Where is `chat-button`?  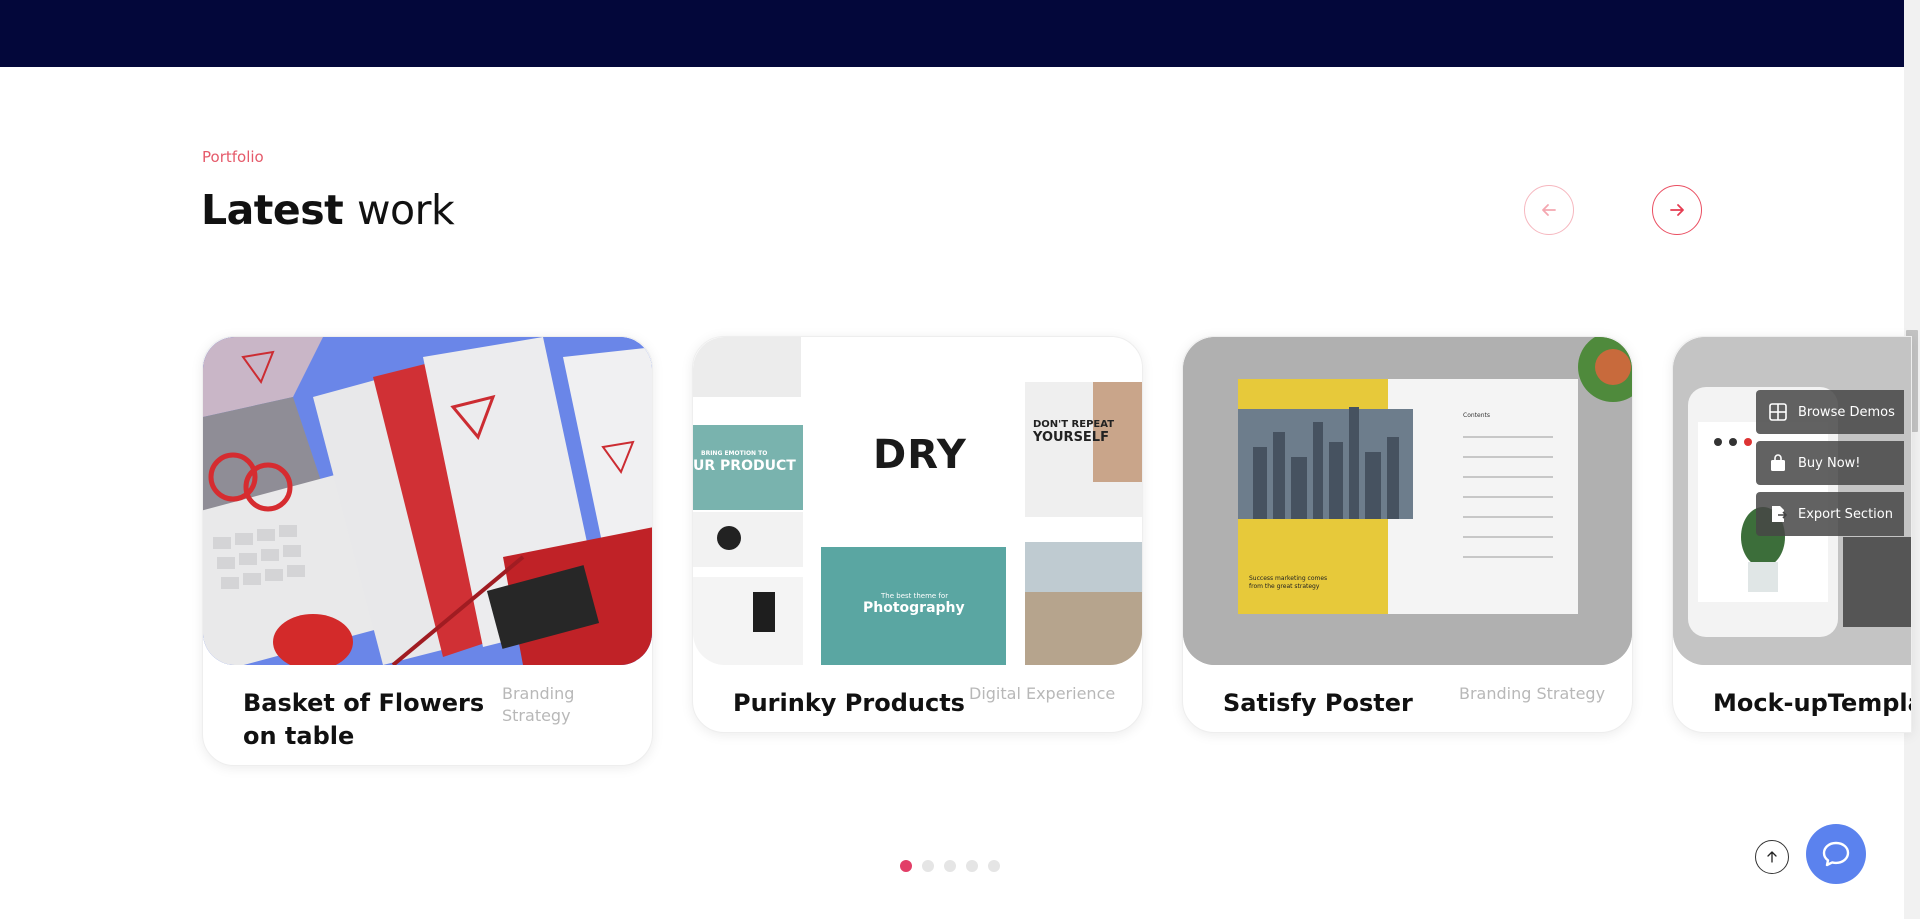 chat-button is located at coordinates (1836, 854).